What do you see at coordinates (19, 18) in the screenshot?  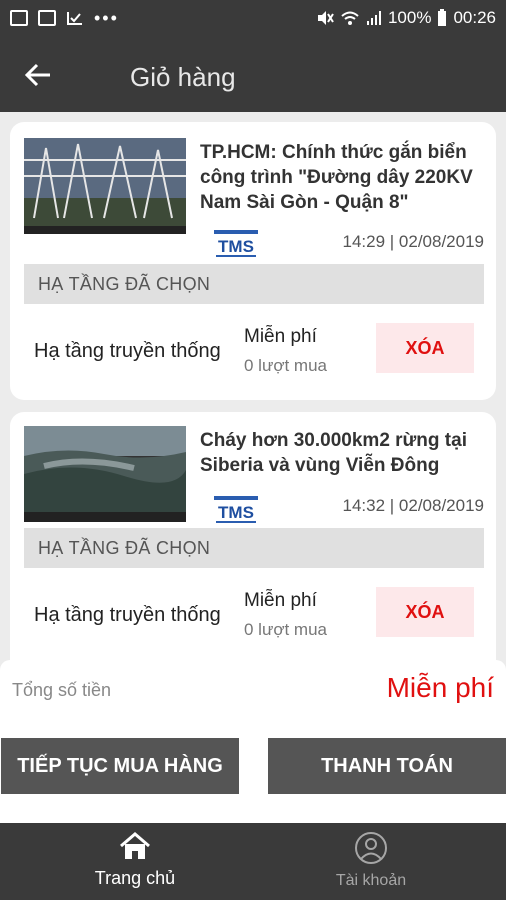 I see `notification-image-icon` at bounding box center [19, 18].